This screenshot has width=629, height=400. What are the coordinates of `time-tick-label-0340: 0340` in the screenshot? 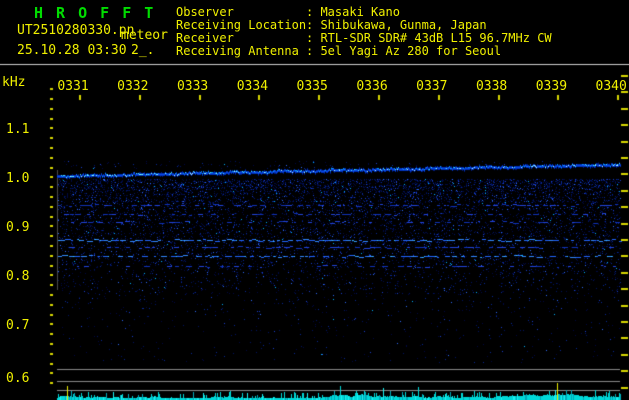 It's located at (611, 86).